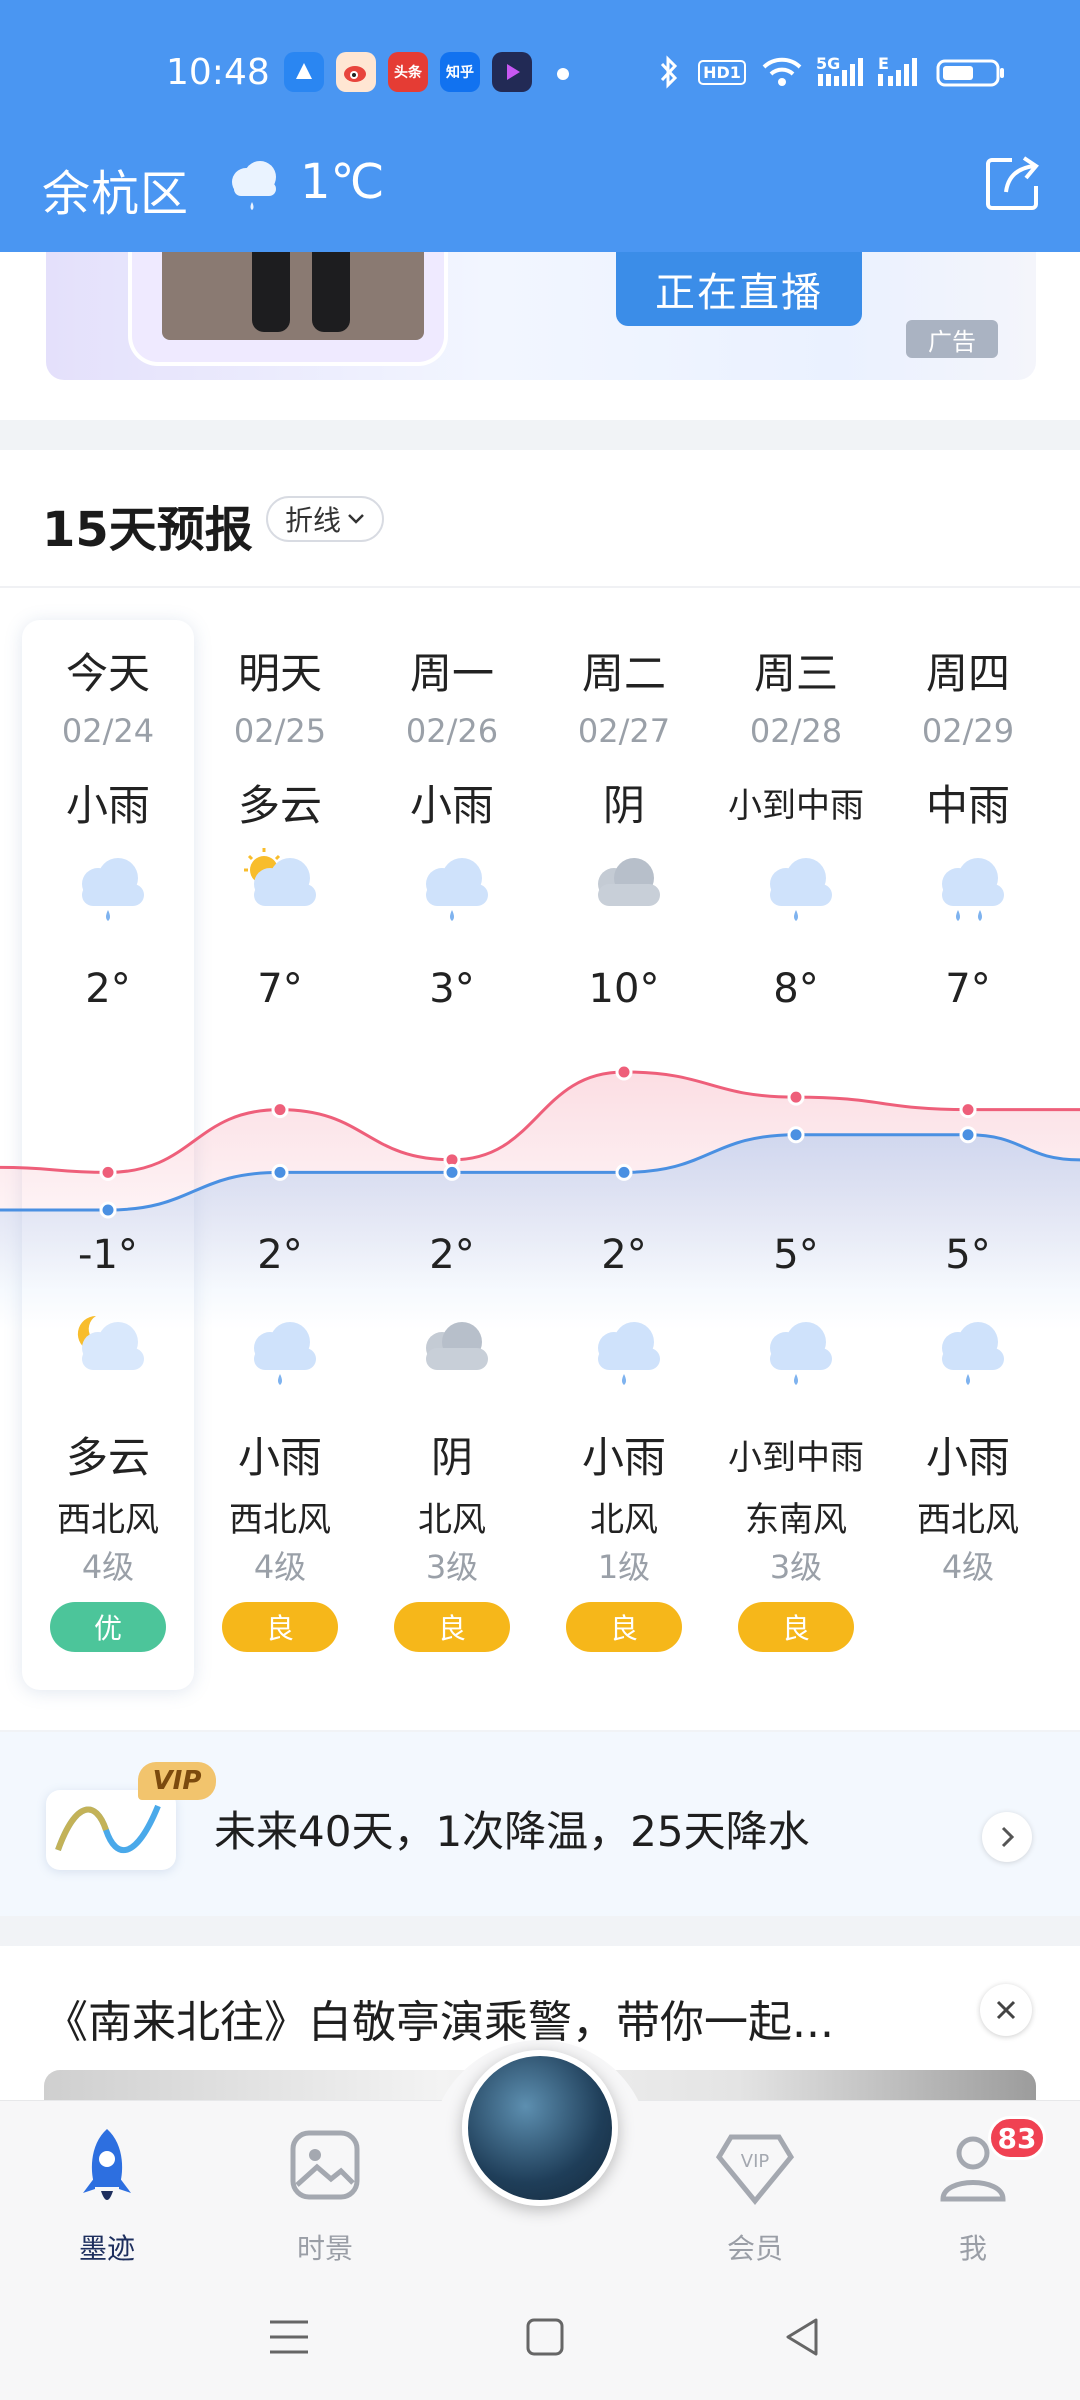  I want to click on low-temp-label: -1°, so click(108, 1255).